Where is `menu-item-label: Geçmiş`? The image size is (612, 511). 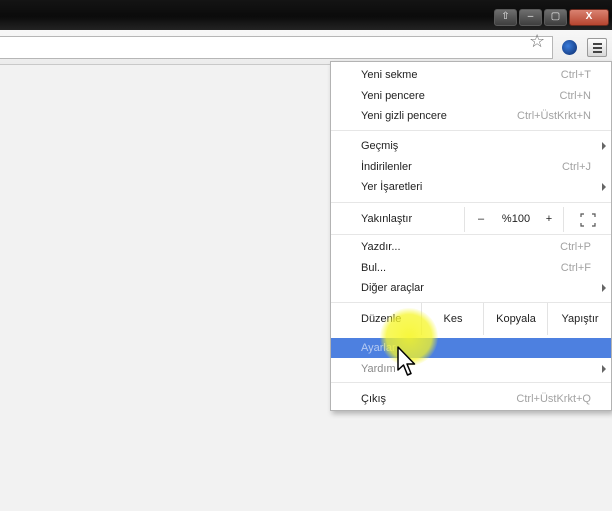 menu-item-label: Geçmiş is located at coordinates (380, 146).